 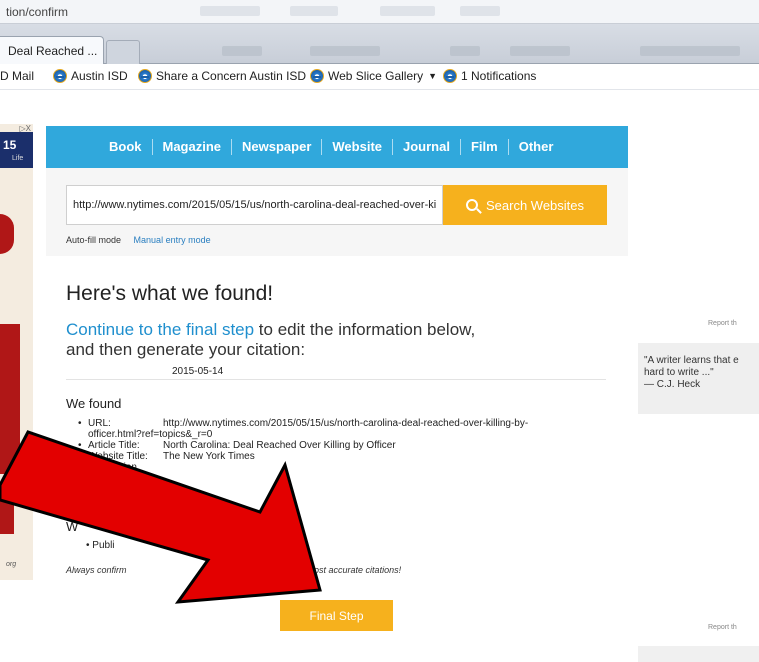 I want to click on continue-final-step-link: Continue to the final step, so click(x=160, y=329).